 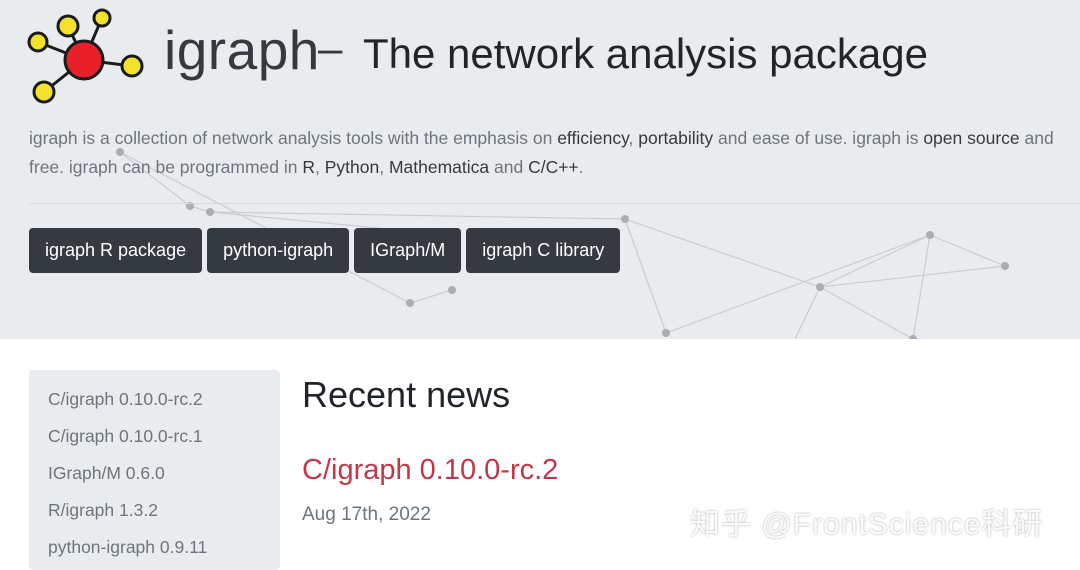 What do you see at coordinates (408, 250) in the screenshot?
I see `igraphm-button: IGraph/M` at bounding box center [408, 250].